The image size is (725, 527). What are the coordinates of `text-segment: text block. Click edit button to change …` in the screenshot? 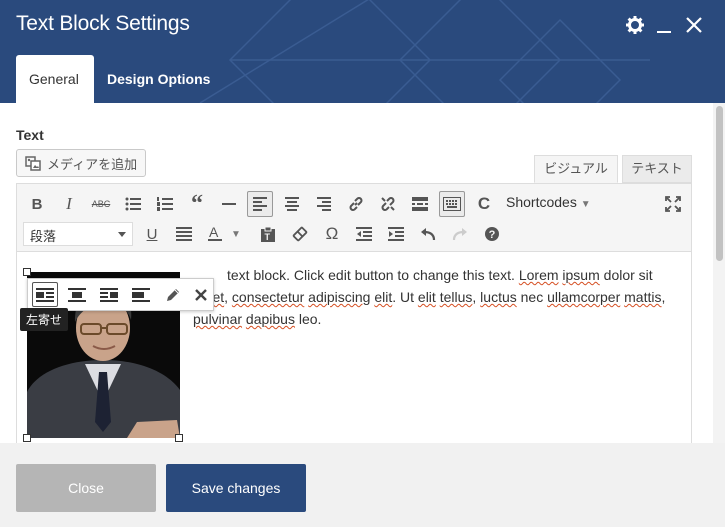 It's located at (371, 275).